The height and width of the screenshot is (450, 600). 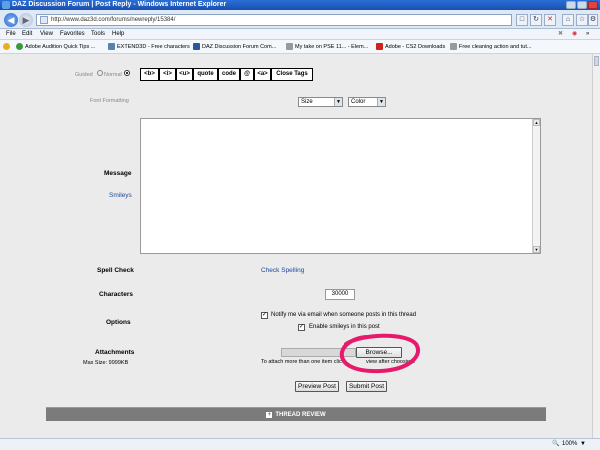 I want to click on textarea-scrollbar: ▲ ▼, so click(x=536, y=186).